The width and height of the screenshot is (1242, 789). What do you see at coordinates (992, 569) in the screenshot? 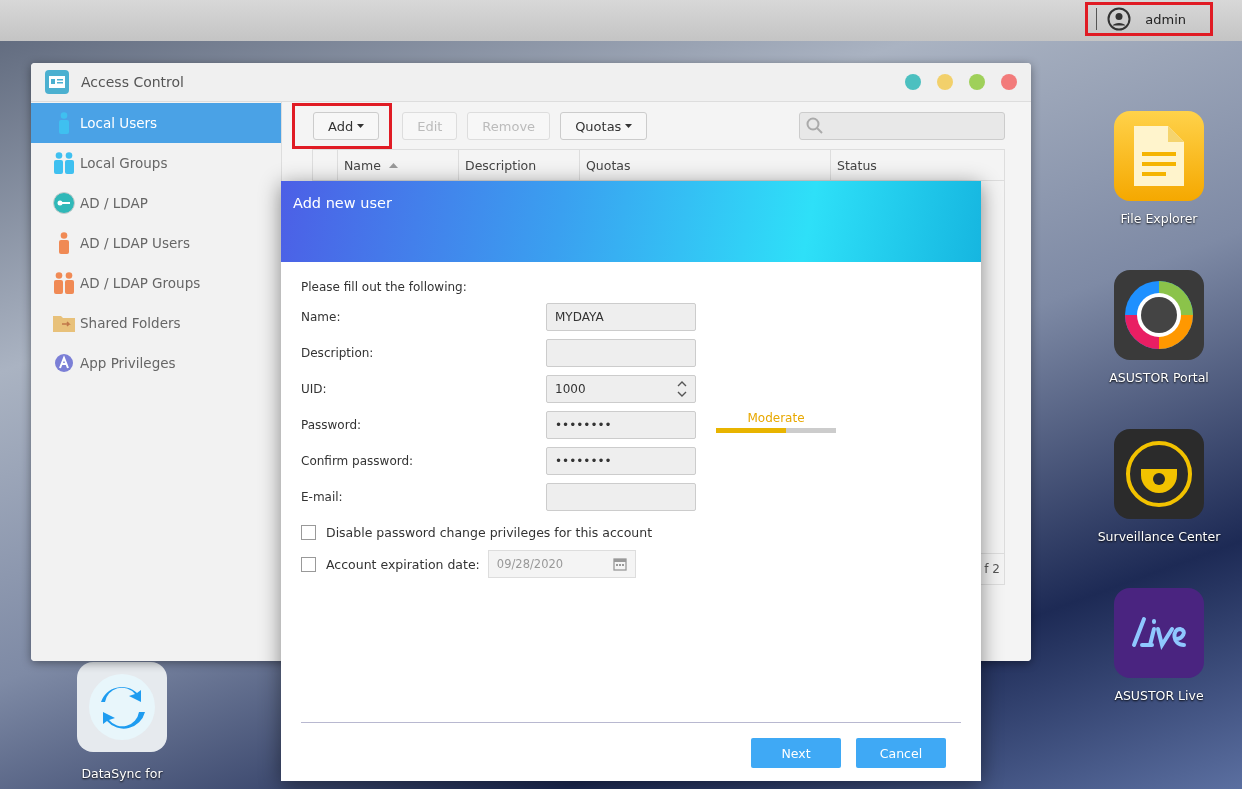
I see `page-count: f 2` at bounding box center [992, 569].